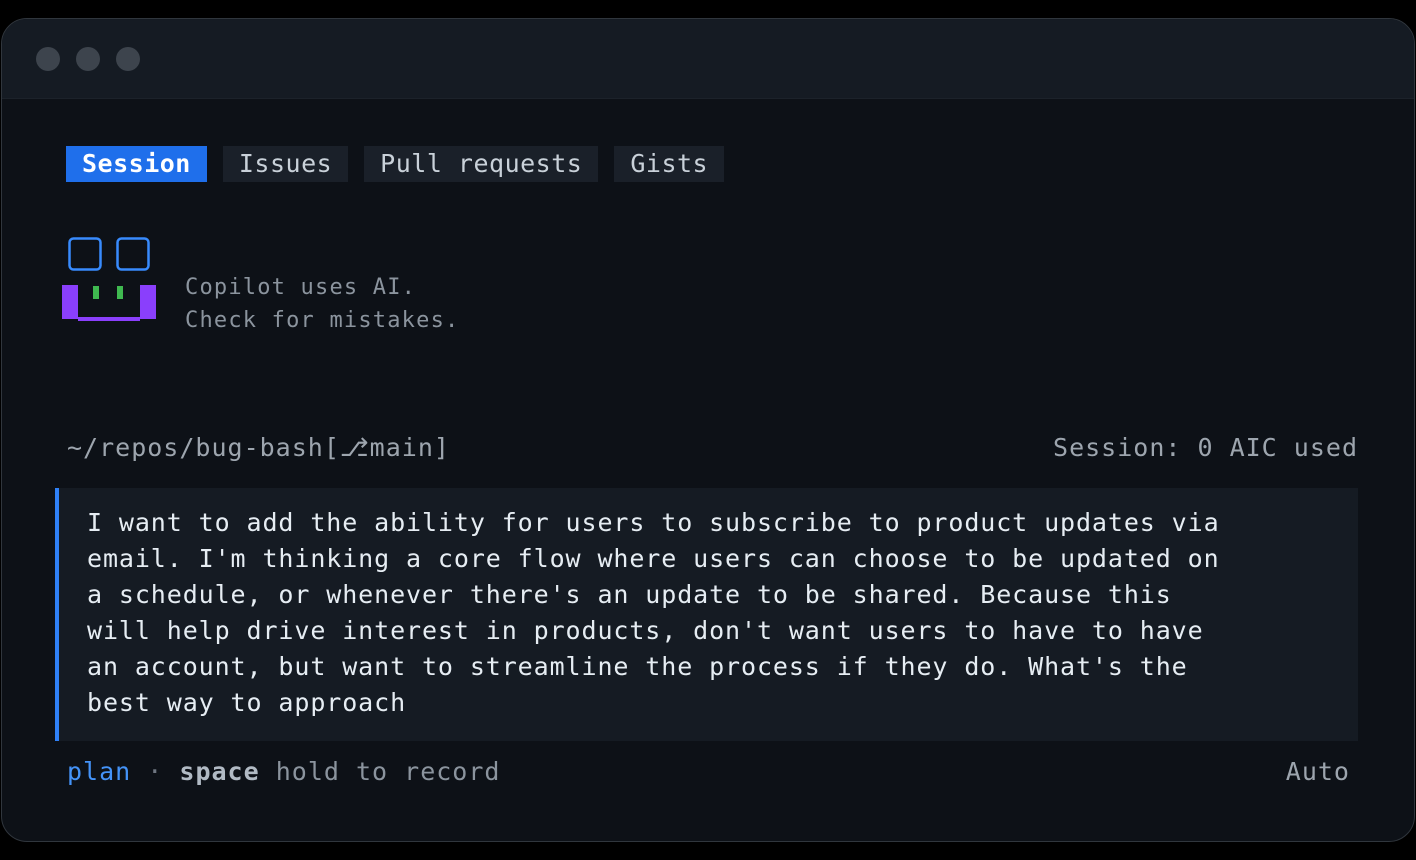 This screenshot has width=1416, height=860. I want to click on window-close-dot, so click(48, 59).